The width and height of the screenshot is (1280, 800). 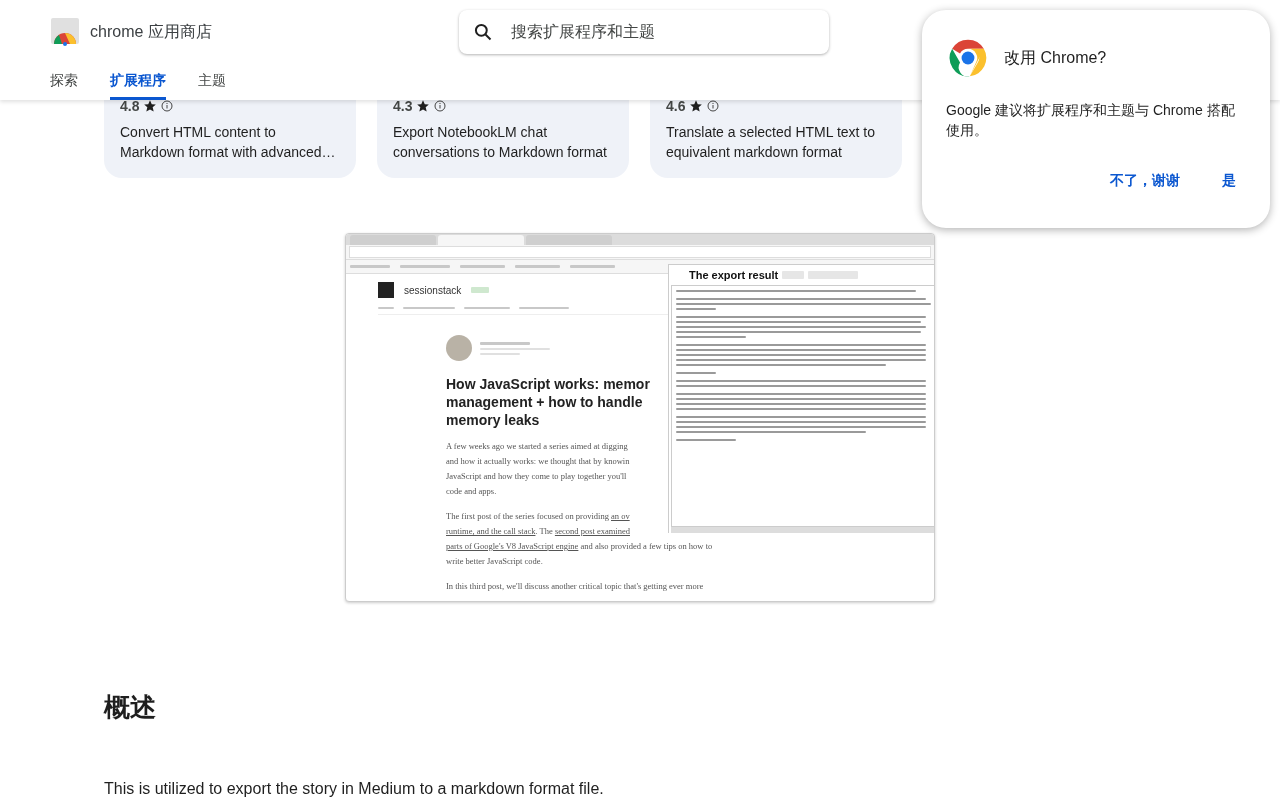 What do you see at coordinates (64, 82) in the screenshot?
I see `nav-tab: 探索` at bounding box center [64, 82].